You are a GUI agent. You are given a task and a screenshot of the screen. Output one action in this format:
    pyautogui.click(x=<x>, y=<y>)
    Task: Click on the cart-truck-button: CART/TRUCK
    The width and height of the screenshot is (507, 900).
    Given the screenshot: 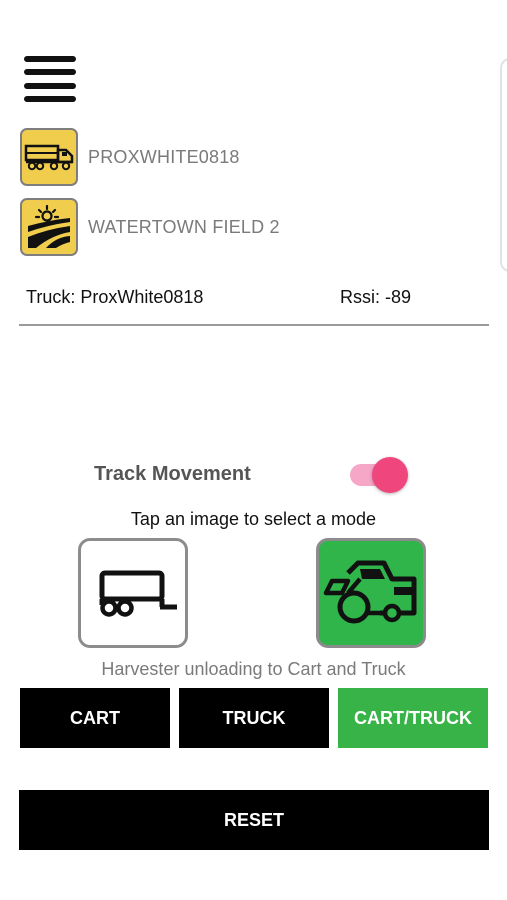 What is the action you would take?
    pyautogui.click(x=413, y=718)
    